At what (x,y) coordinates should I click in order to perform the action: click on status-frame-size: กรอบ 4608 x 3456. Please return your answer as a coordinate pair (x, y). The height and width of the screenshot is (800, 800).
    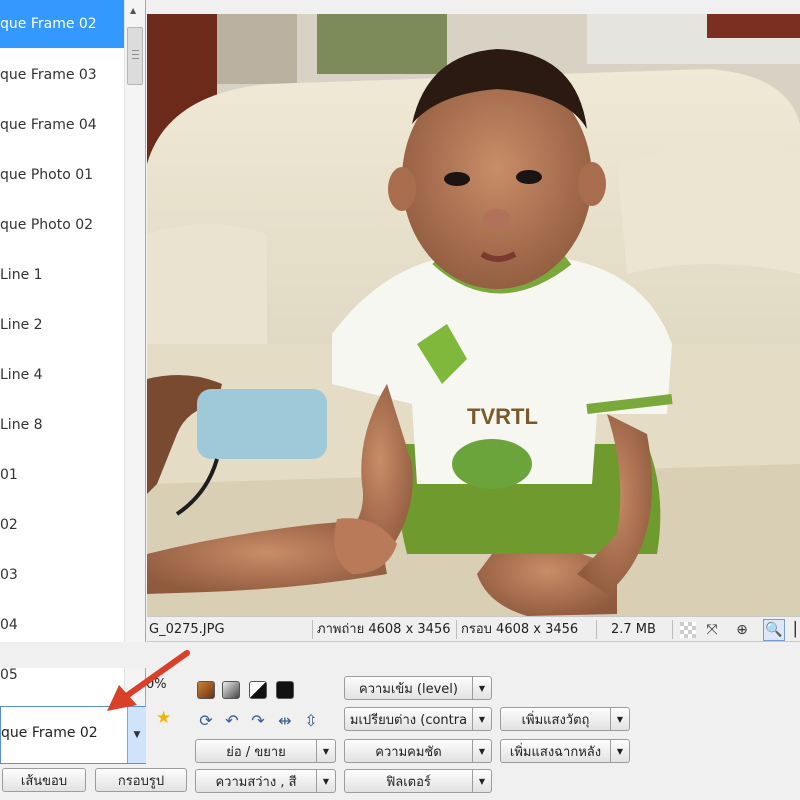
    Looking at the image, I should click on (528, 629).